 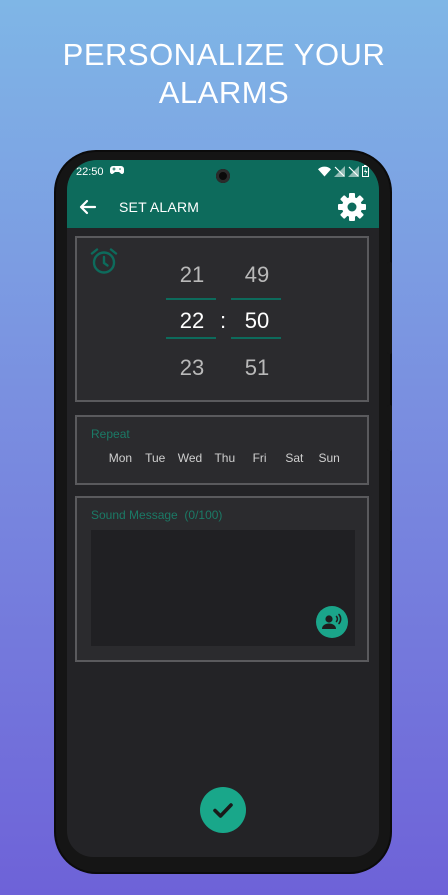 What do you see at coordinates (257, 368) in the screenshot?
I see `minute-next: 51` at bounding box center [257, 368].